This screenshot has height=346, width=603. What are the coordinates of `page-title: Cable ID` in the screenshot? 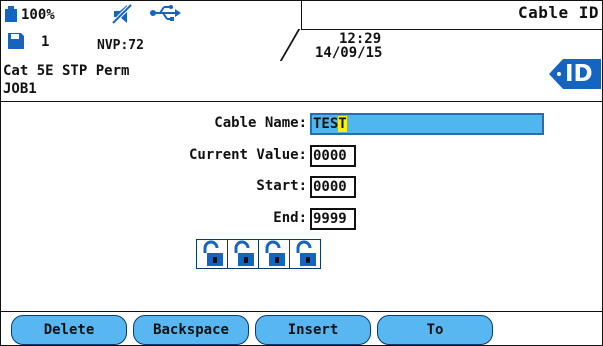 It's located at (558, 12).